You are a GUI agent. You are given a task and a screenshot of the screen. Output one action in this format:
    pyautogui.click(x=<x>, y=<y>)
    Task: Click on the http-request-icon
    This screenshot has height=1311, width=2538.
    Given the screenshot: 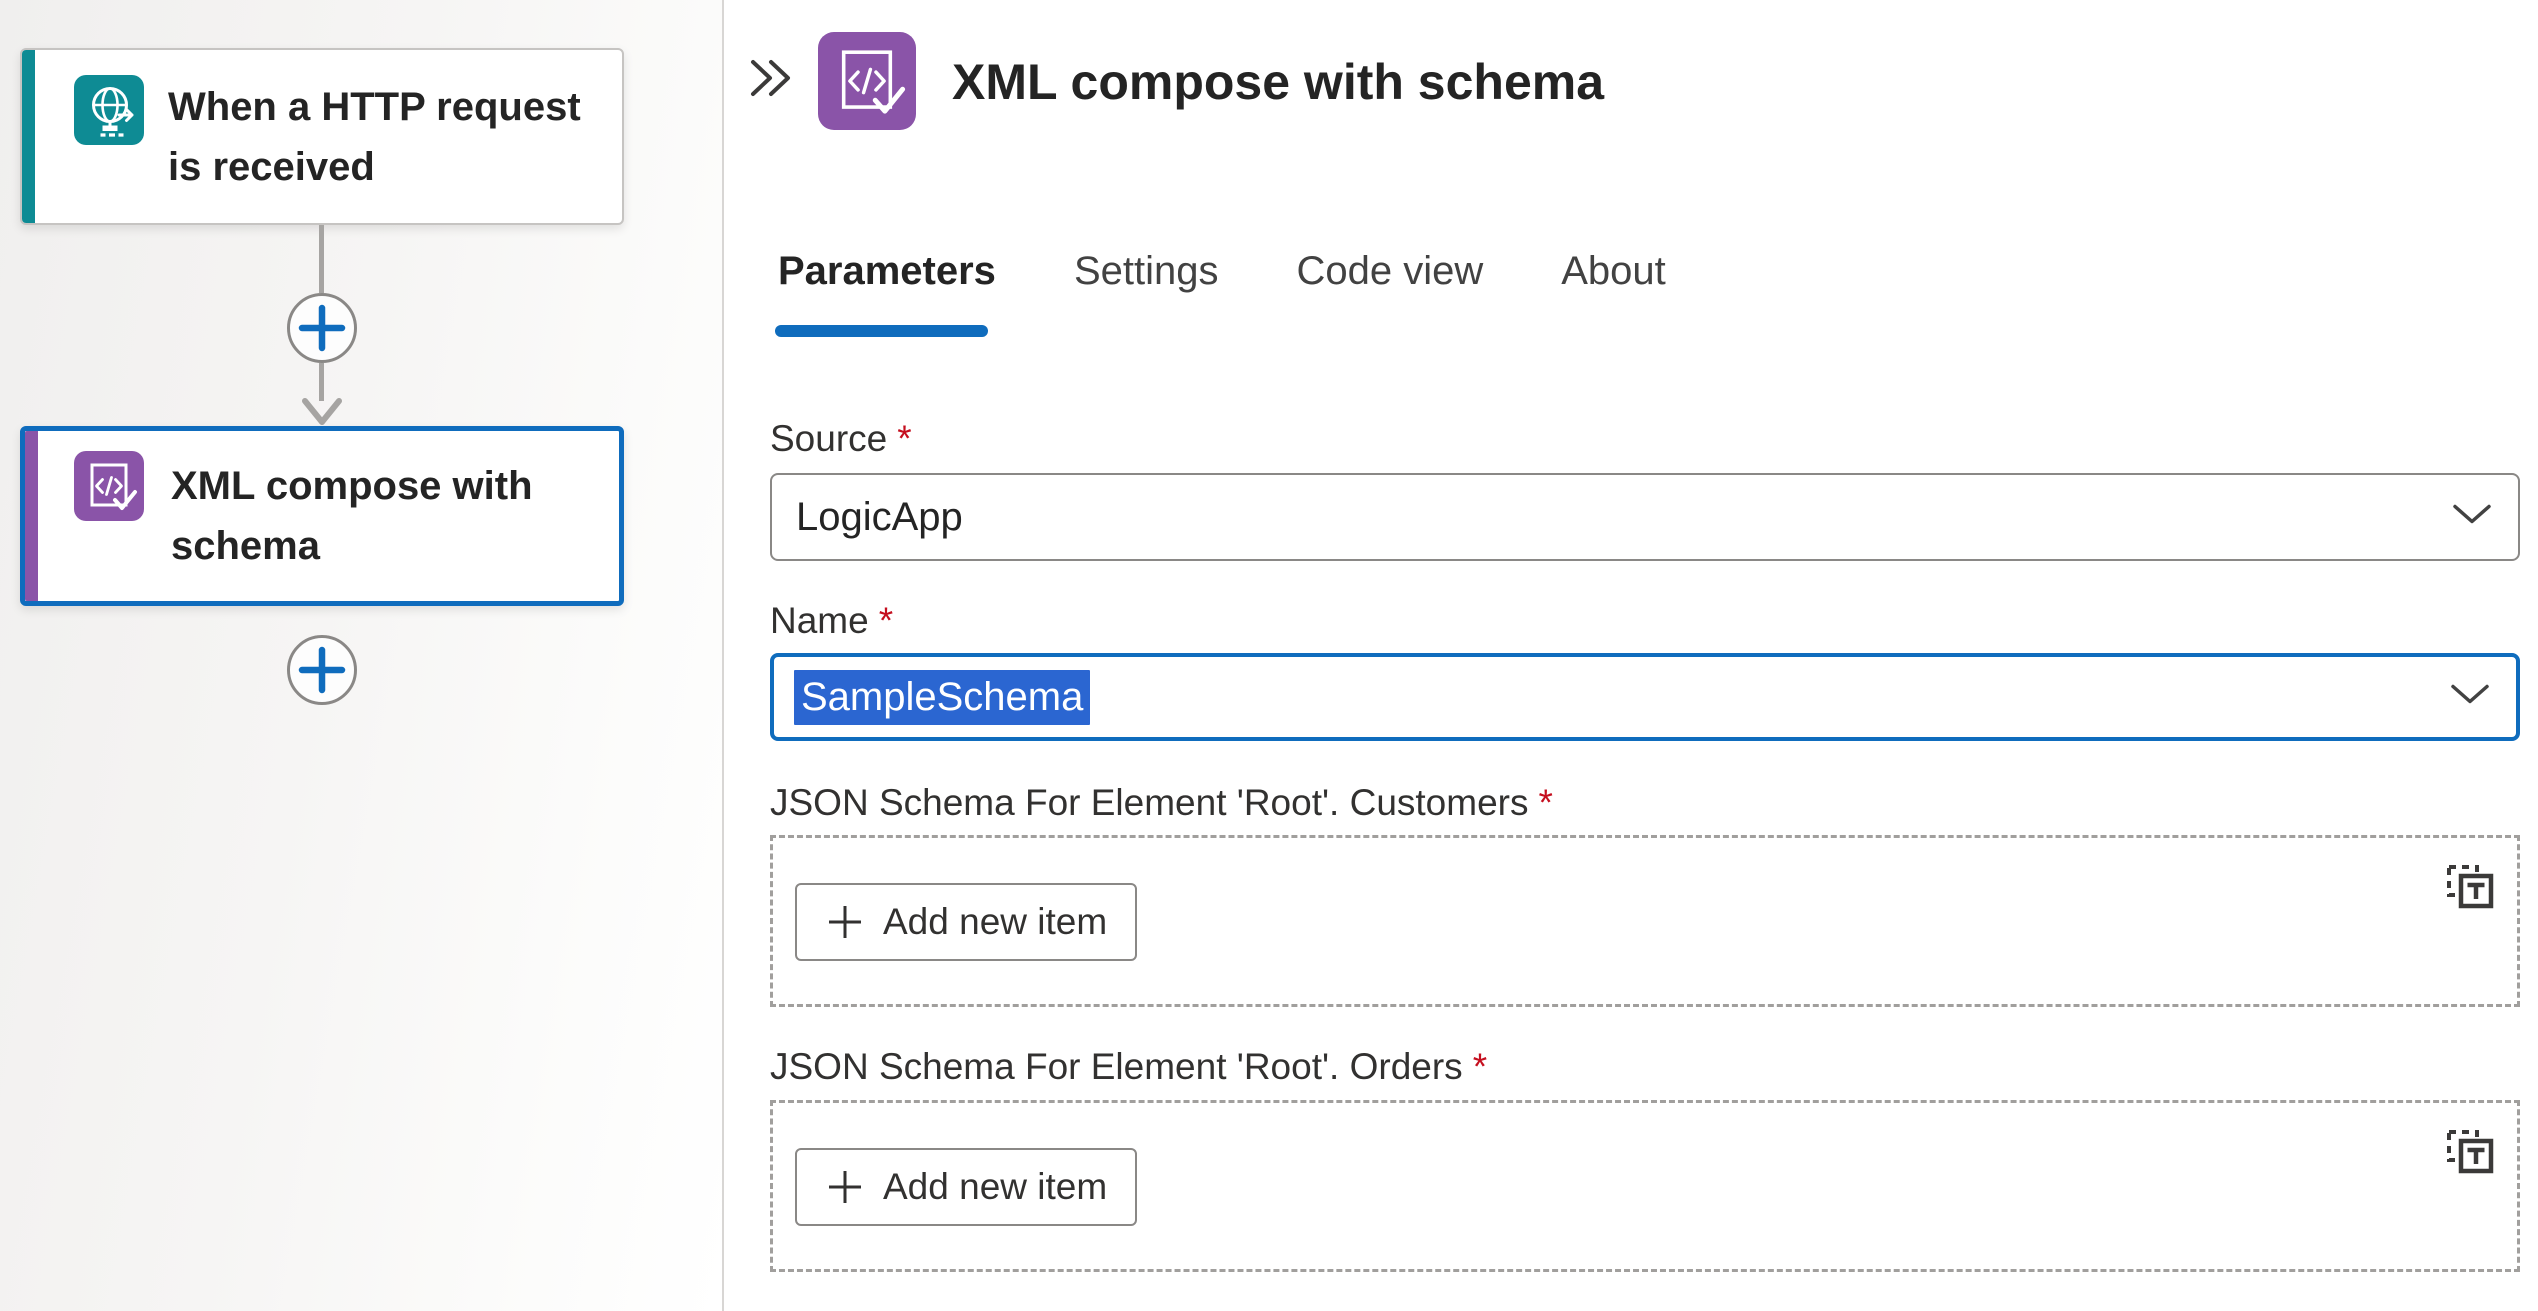 What is the action you would take?
    pyautogui.click(x=109, y=110)
    